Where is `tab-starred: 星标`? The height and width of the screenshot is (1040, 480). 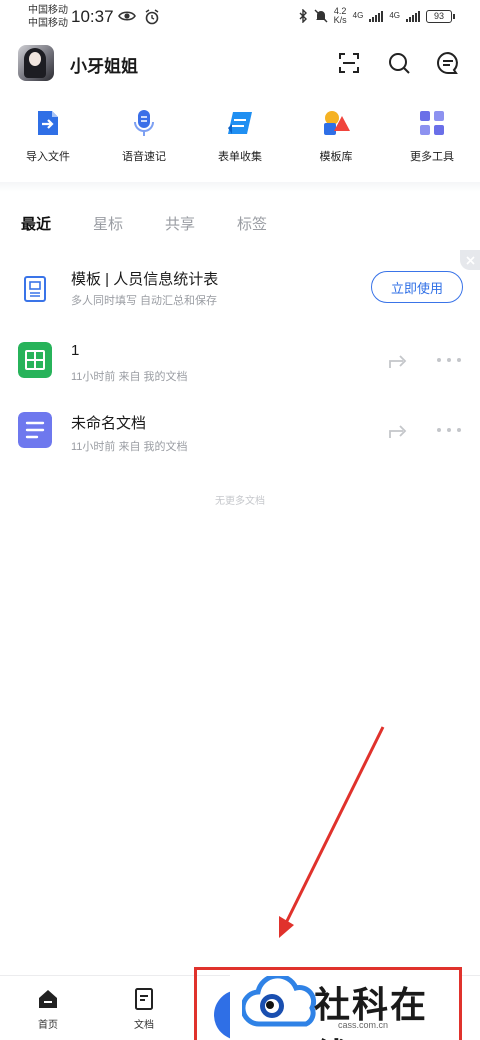 tab-starred: 星标 is located at coordinates (108, 223).